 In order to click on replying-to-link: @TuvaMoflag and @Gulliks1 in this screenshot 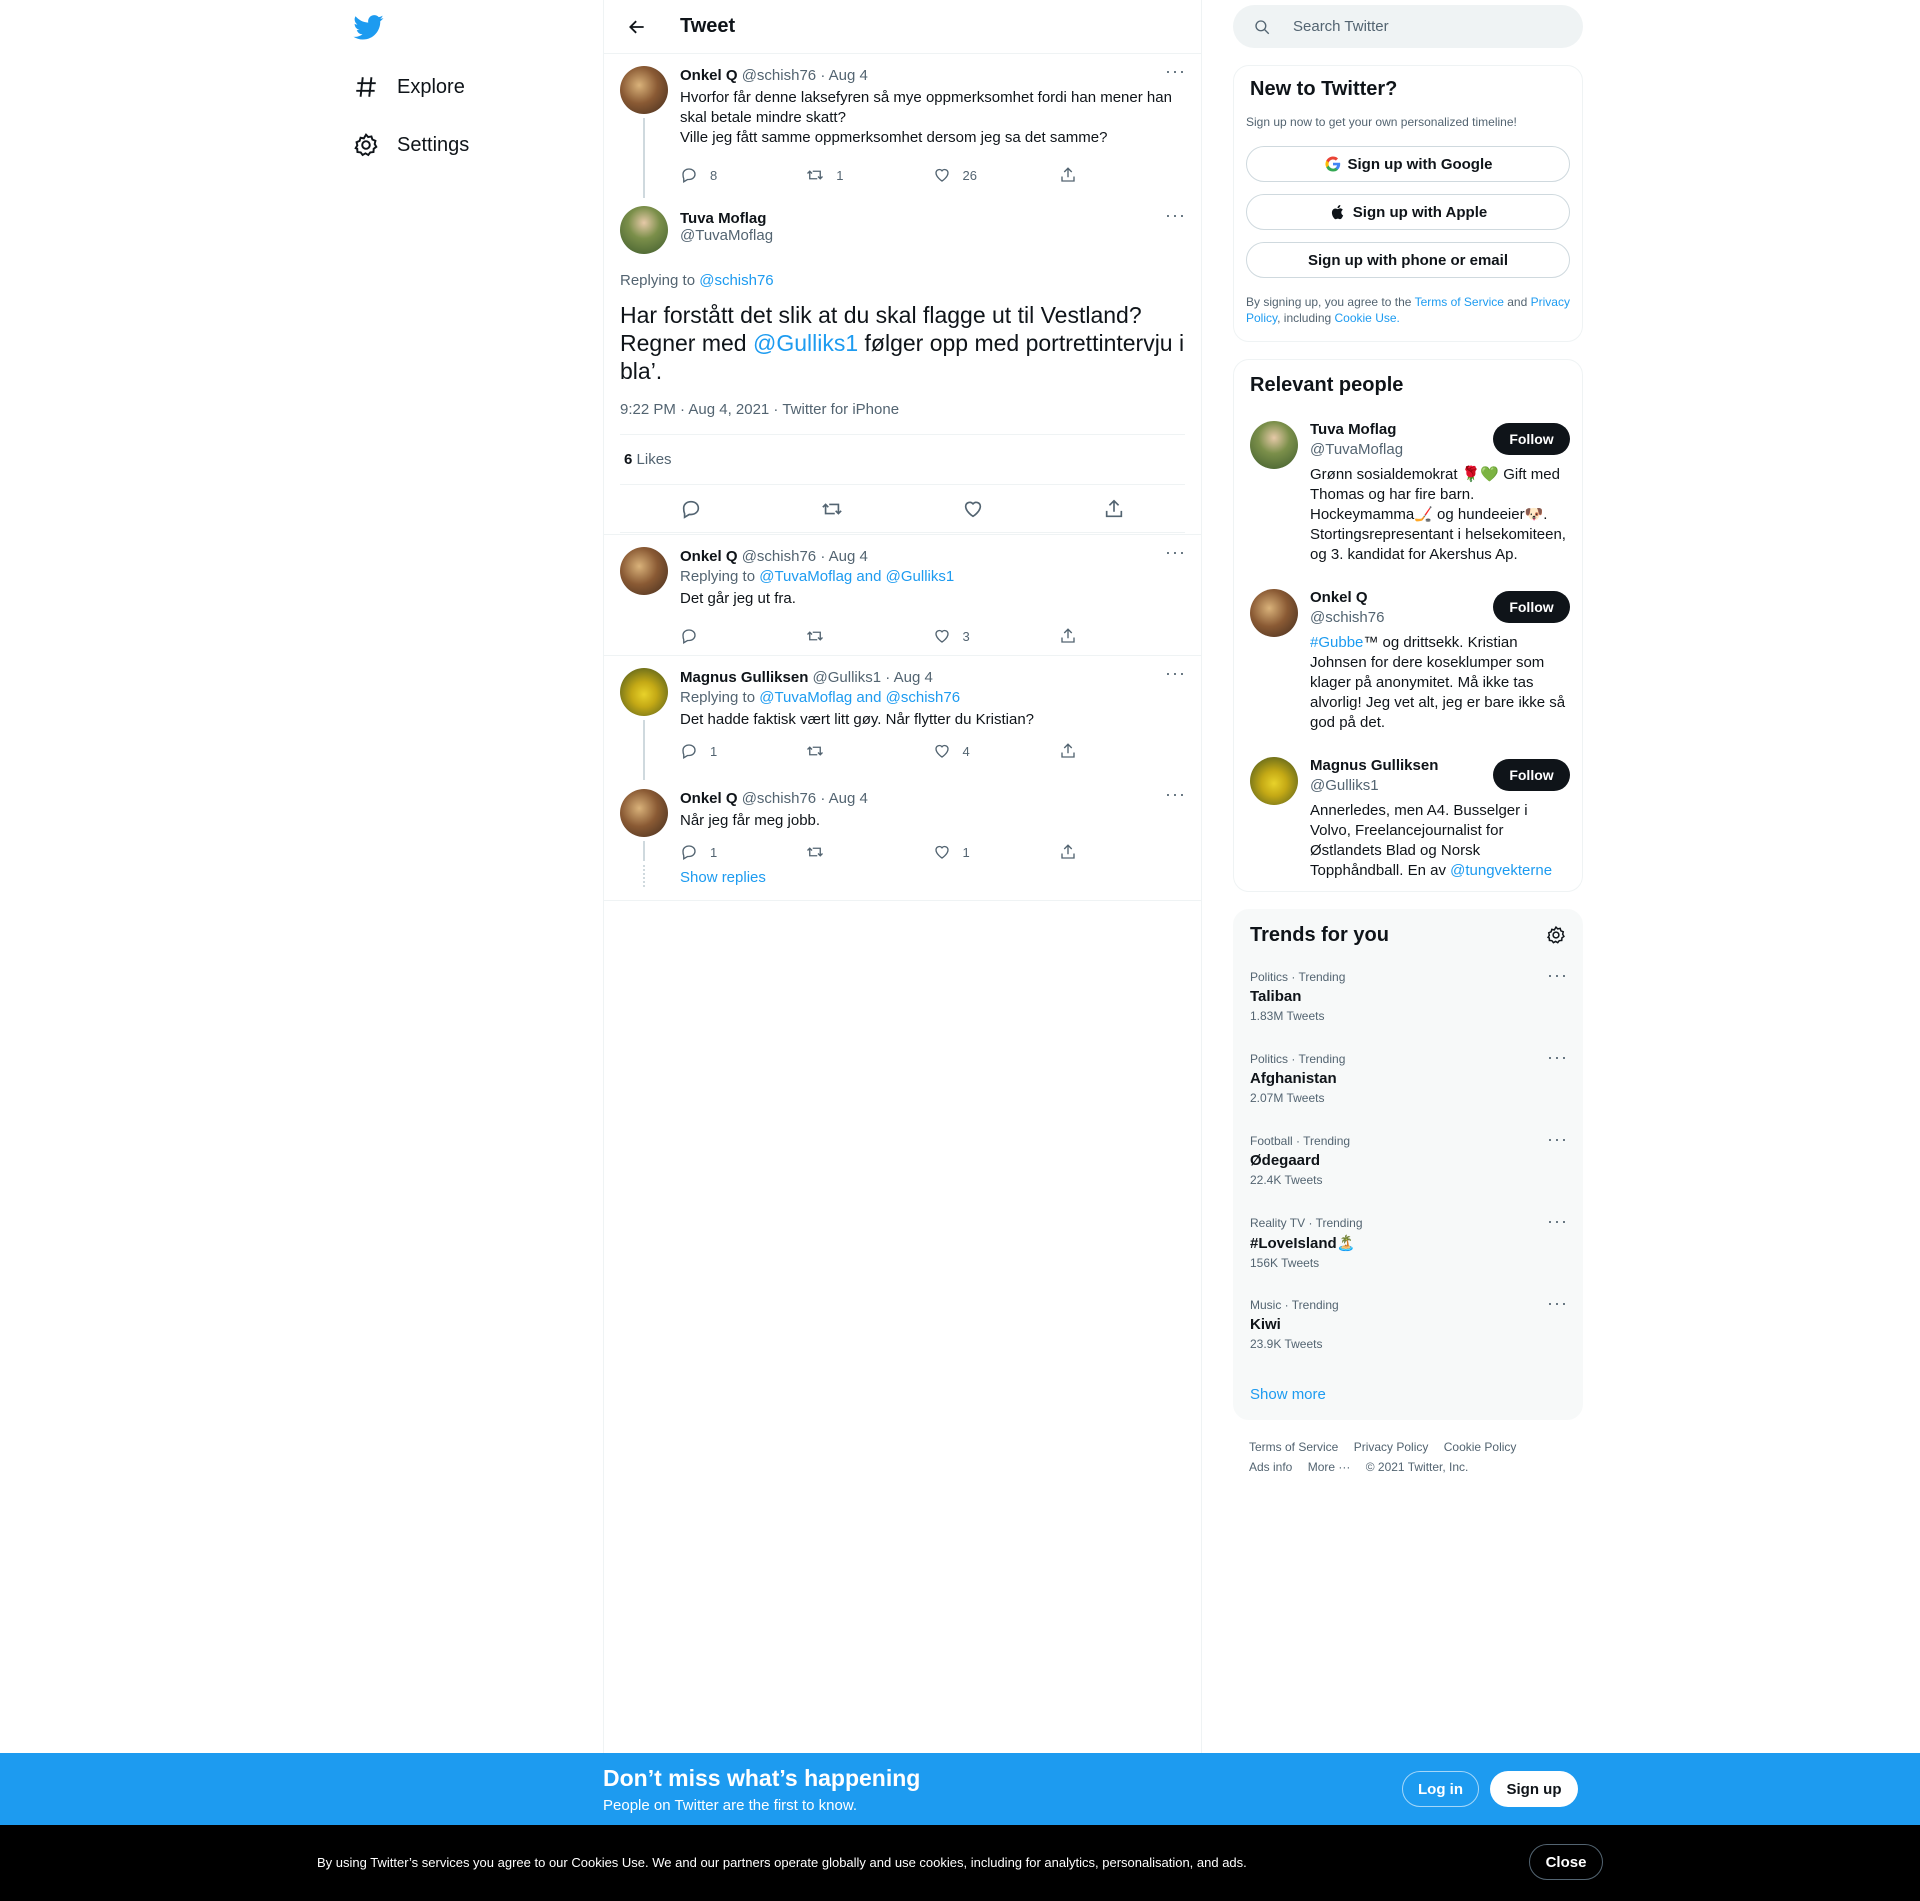, I will do `click(856, 576)`.